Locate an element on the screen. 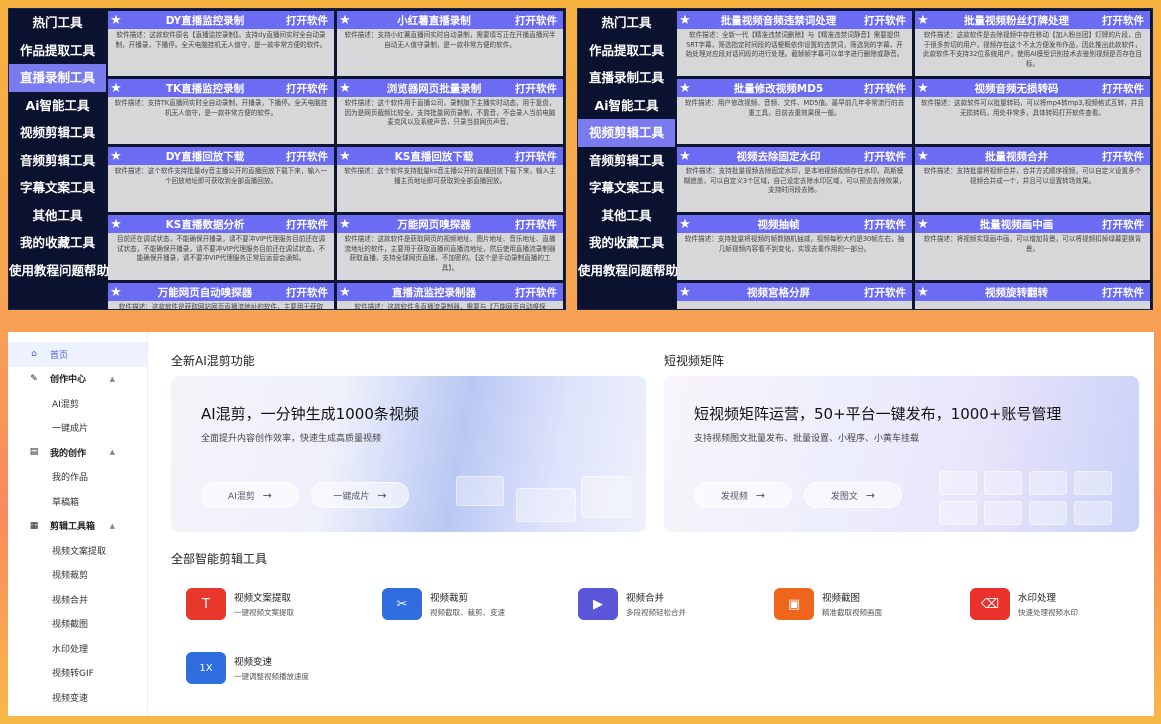 This screenshot has width=1161, height=724. sidebar-item-watermark: 水印处理 is located at coordinates (77, 648).